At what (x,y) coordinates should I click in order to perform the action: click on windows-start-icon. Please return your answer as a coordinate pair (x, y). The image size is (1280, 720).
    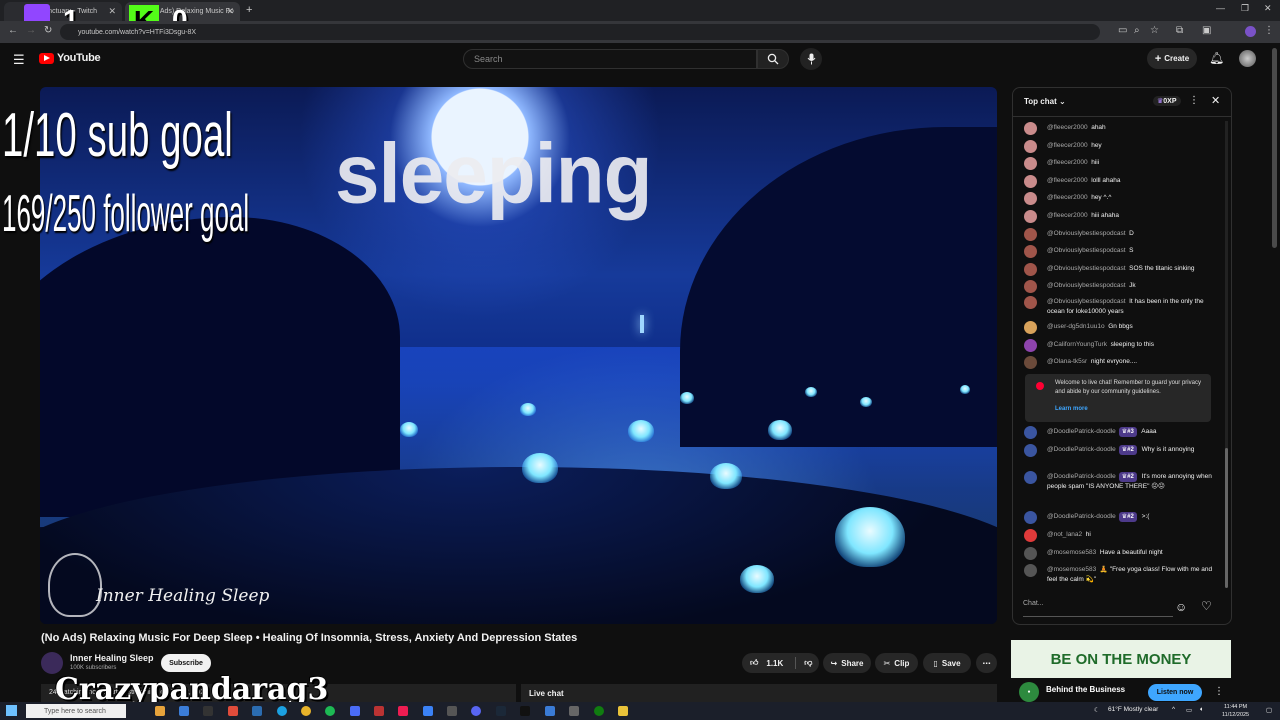
    Looking at the image, I should click on (11, 710).